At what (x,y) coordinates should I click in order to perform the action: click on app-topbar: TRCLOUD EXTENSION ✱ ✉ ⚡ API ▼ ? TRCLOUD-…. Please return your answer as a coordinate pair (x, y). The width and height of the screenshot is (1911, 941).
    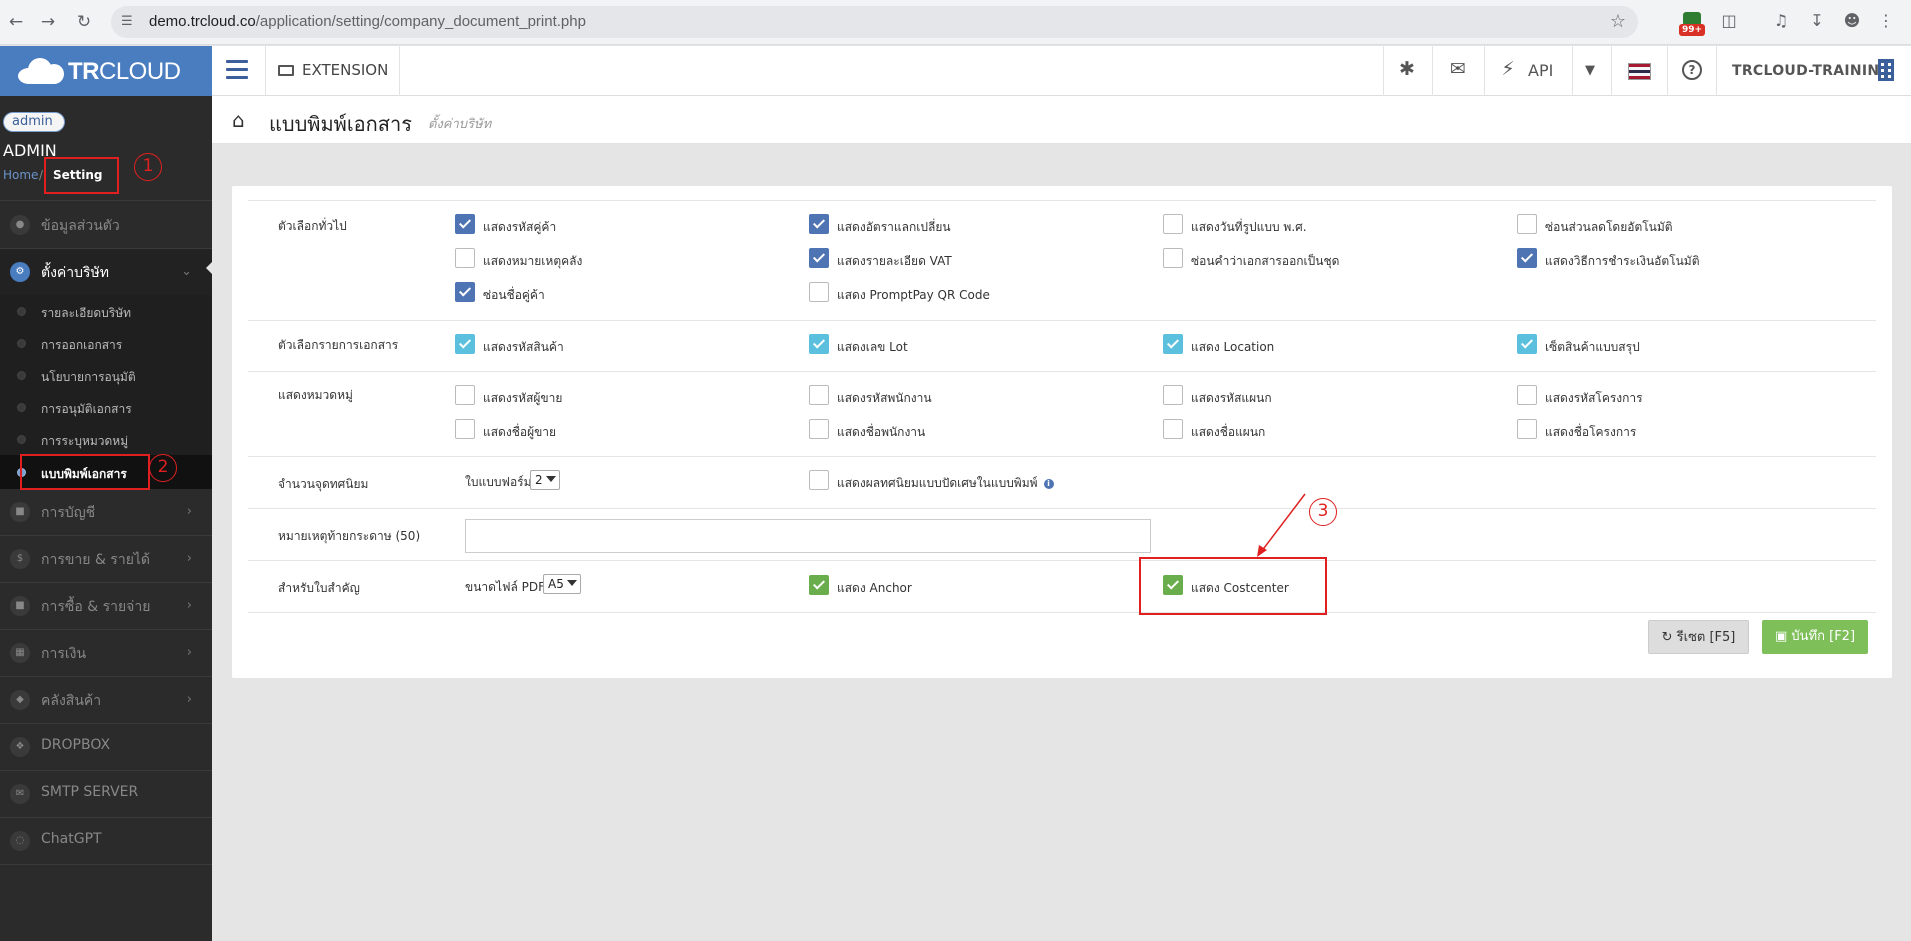
    Looking at the image, I should click on (955, 71).